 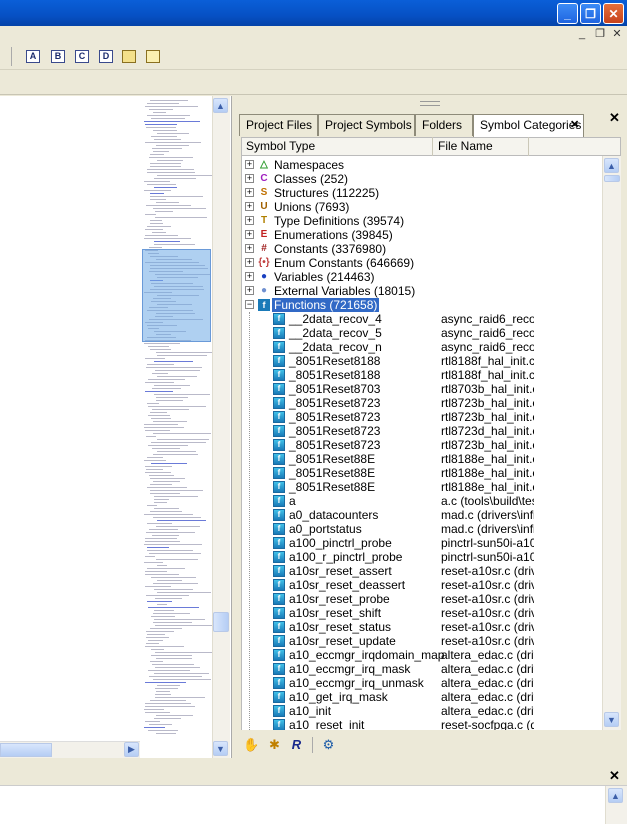 I want to click on r-button: R, so click(x=296, y=744).